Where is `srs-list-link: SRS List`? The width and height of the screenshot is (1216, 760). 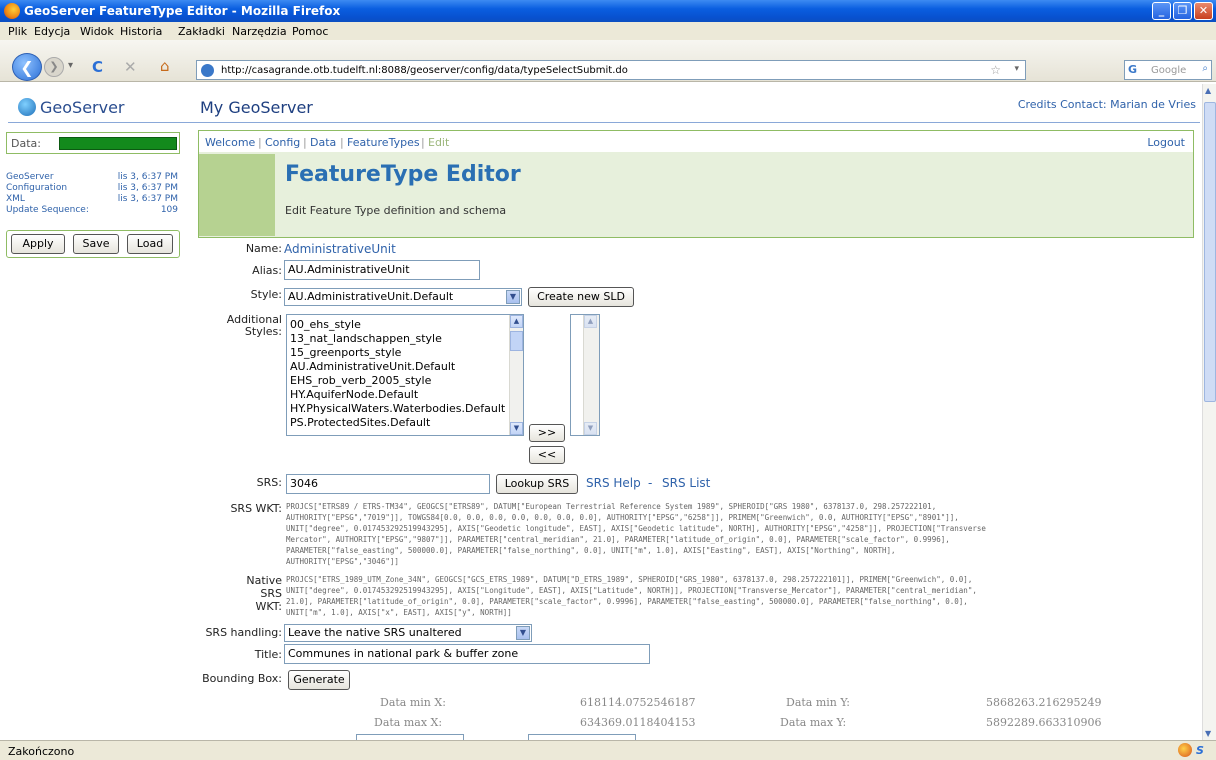 srs-list-link: SRS List is located at coordinates (686, 483).